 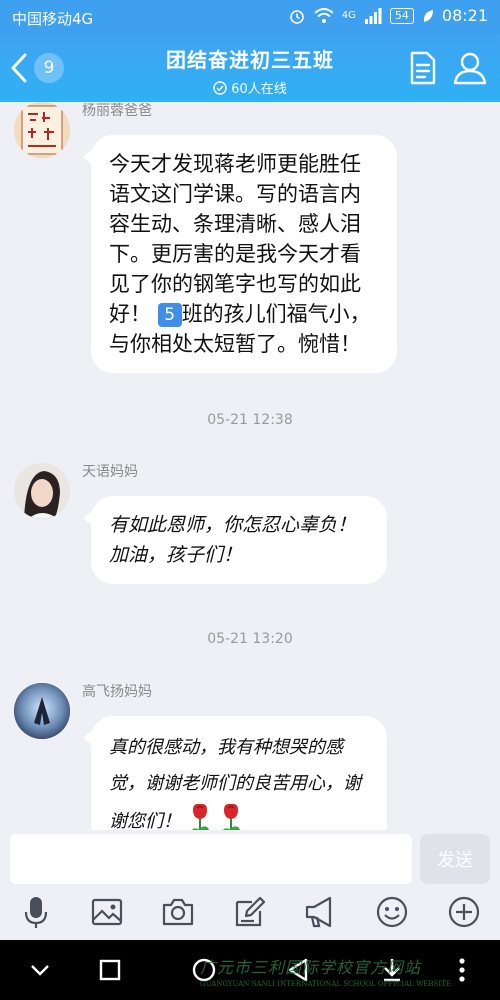 I want to click on chat-title-area: 团结奋进初三五班 60人在线, so click(x=250, y=70).